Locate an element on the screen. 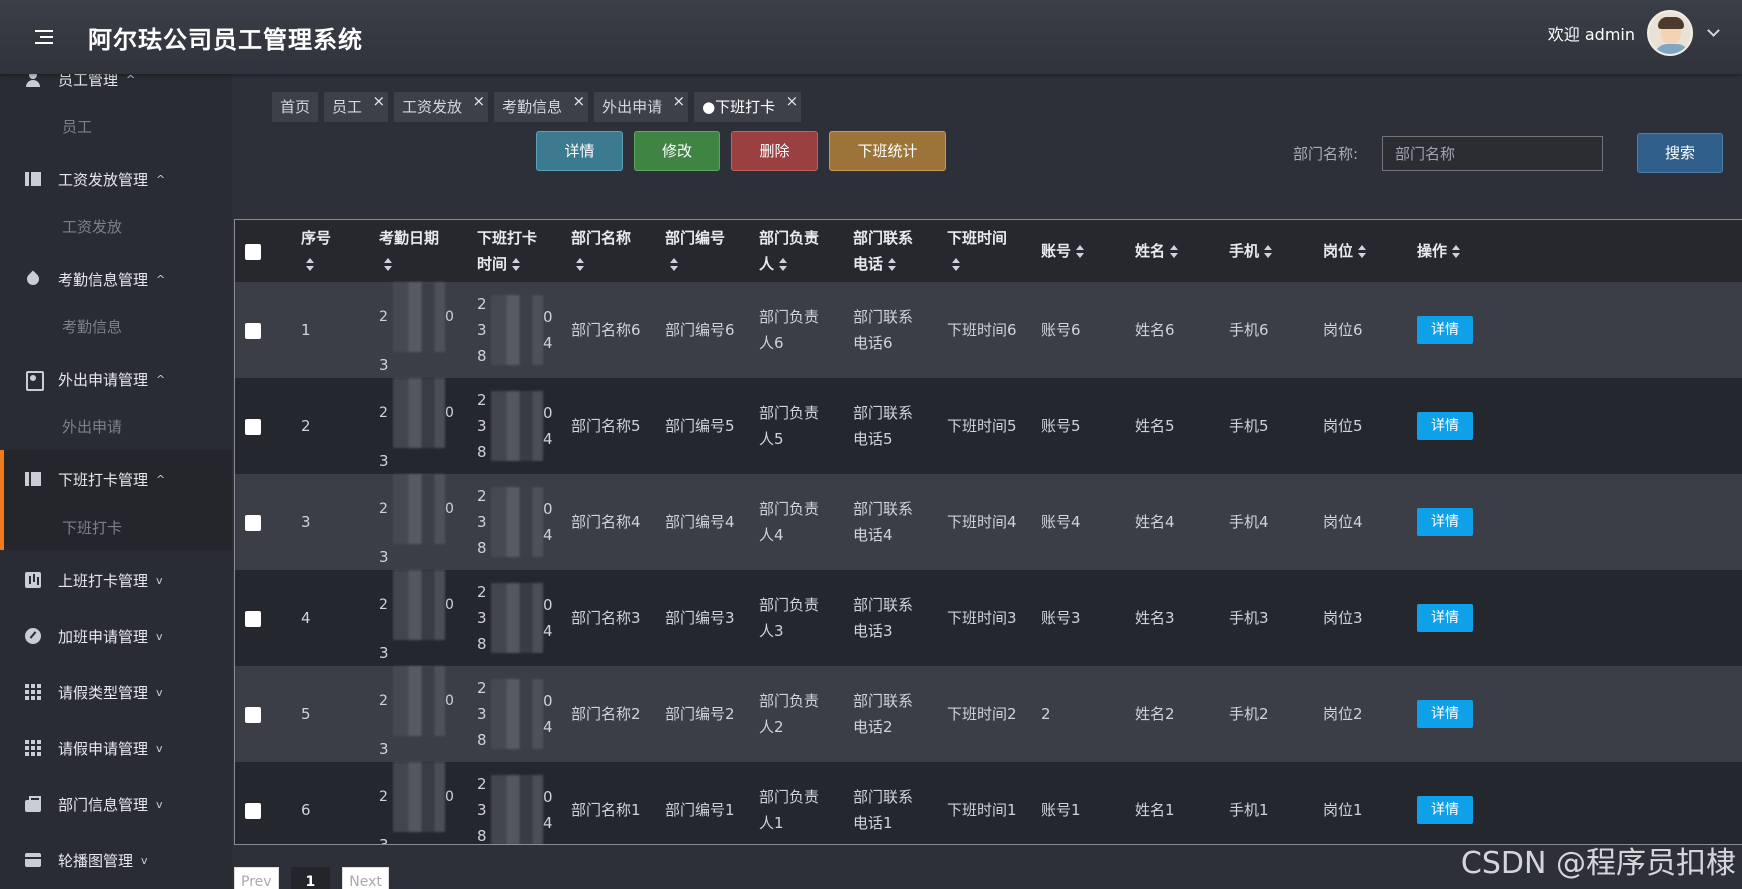 Image resolution: width=1742 pixels, height=889 pixels. cell-no: 5 is located at coordinates (334, 714).